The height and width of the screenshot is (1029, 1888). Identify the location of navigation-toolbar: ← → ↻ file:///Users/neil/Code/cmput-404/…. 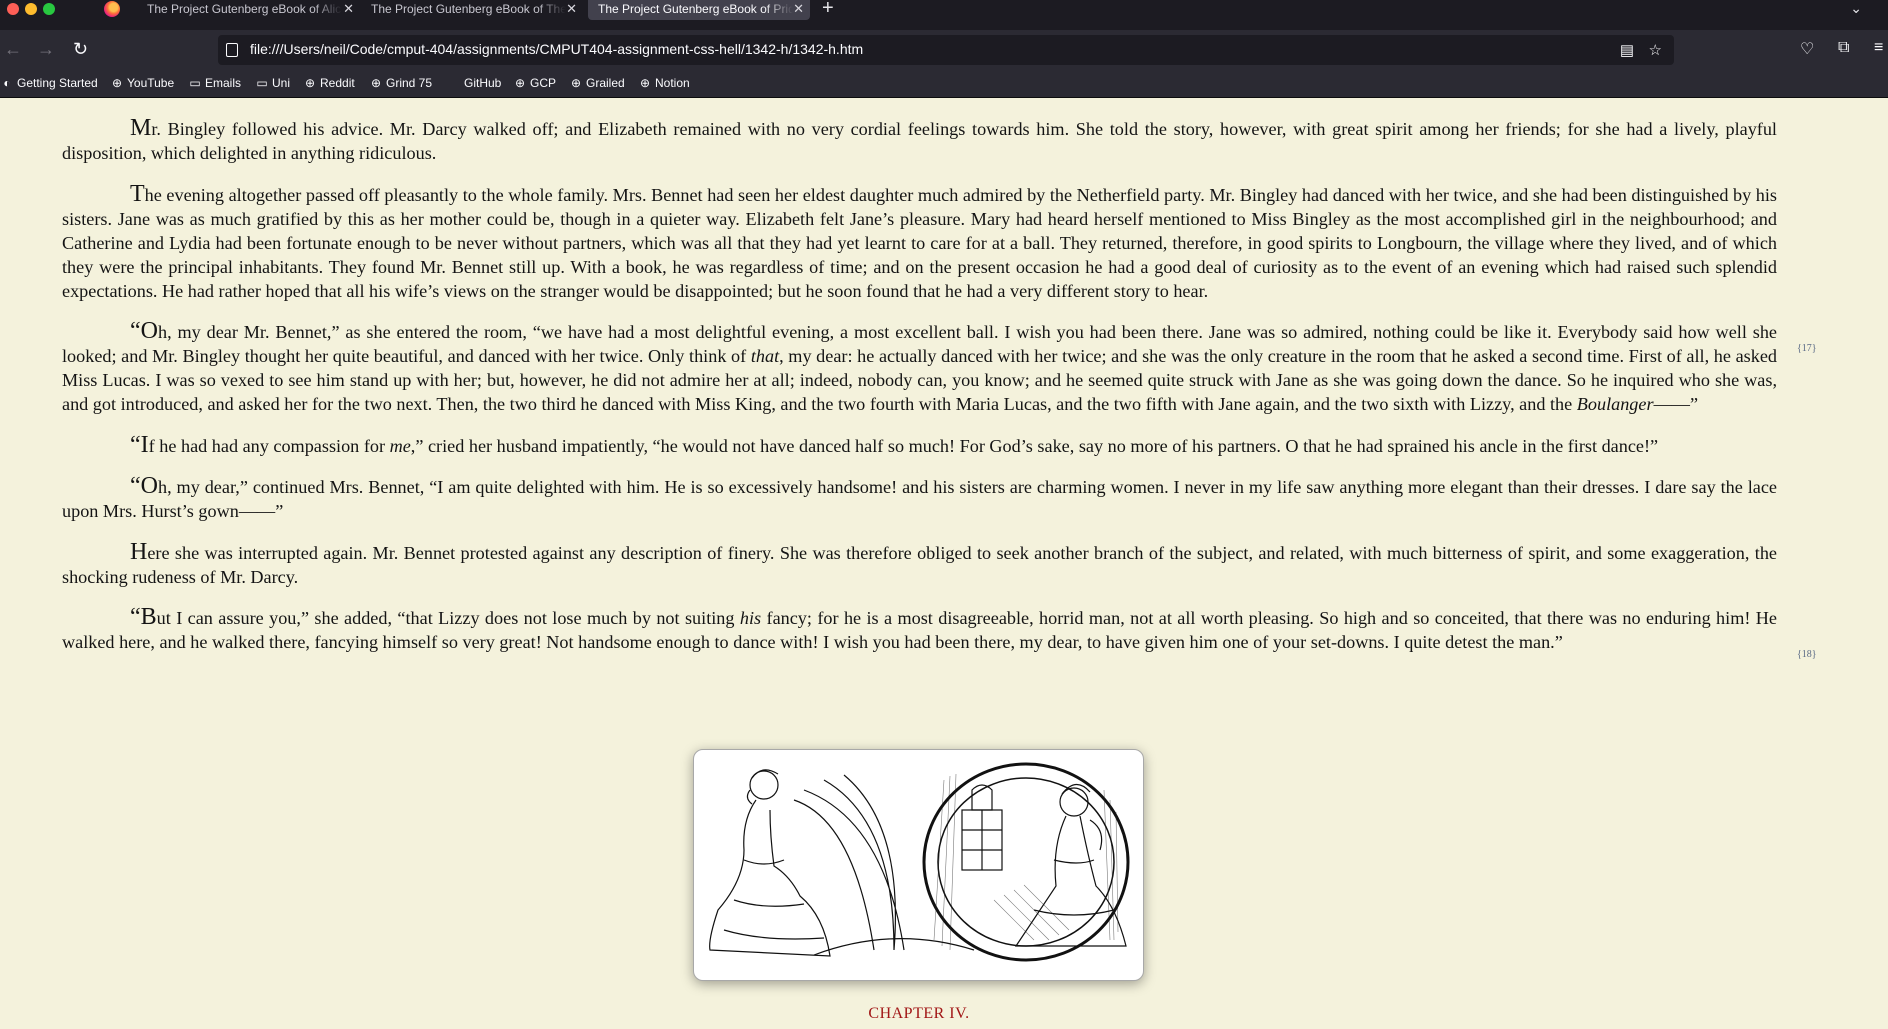
(944, 50).